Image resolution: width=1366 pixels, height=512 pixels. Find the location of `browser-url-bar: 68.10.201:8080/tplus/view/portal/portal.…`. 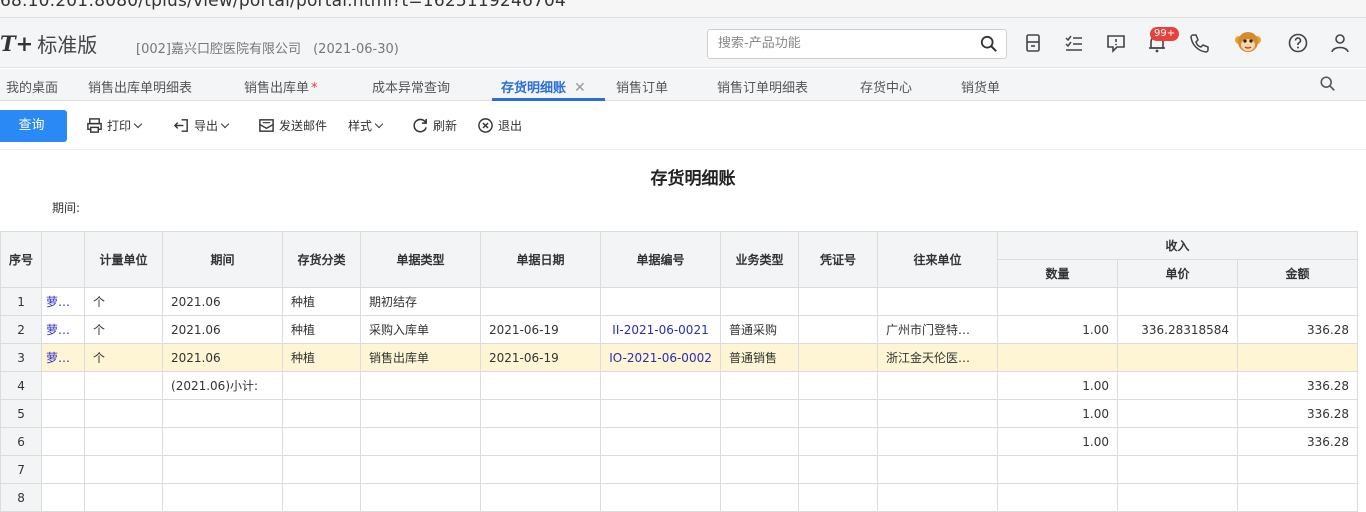

browser-url-bar: 68.10.201:8080/tplus/view/portal/portal.… is located at coordinates (683, 9).